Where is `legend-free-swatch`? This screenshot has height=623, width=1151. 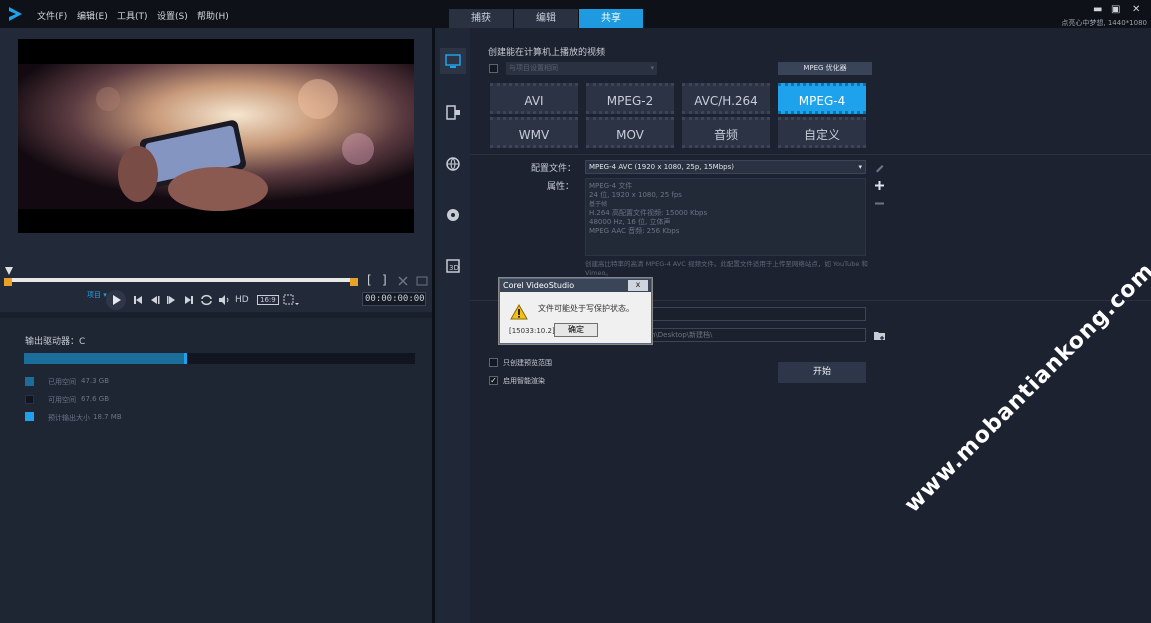
legend-free-swatch is located at coordinates (29, 399).